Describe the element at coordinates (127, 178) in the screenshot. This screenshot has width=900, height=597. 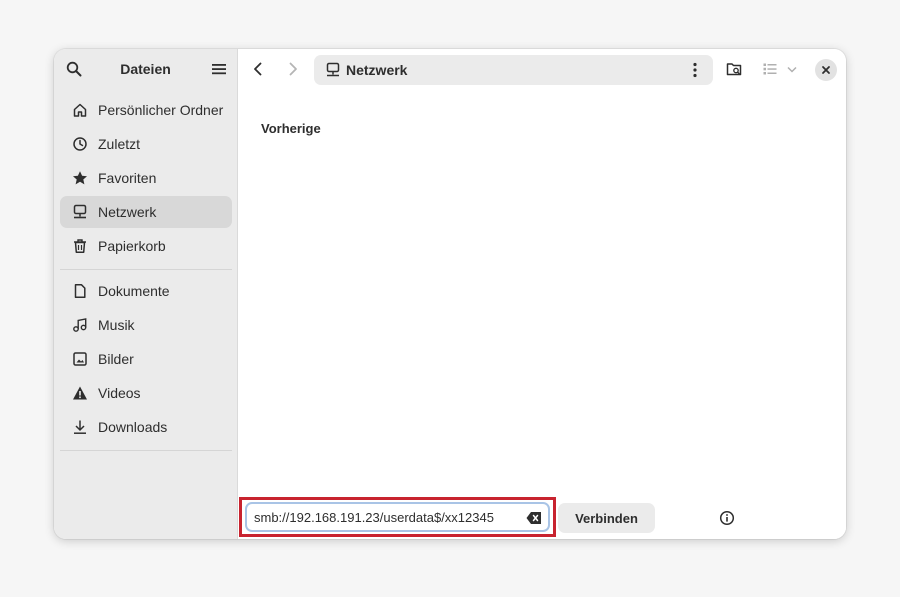
I see `sidebar-item-label: Favoriten` at that location.